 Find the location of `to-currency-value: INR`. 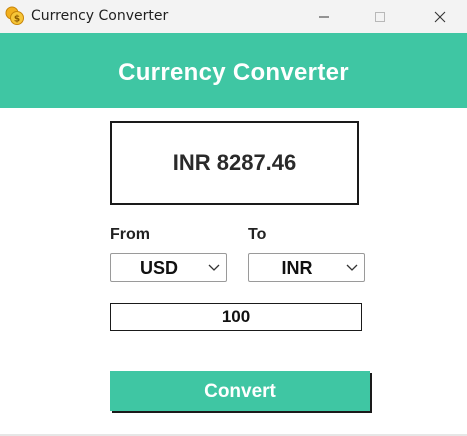

to-currency-value: INR is located at coordinates (297, 268).